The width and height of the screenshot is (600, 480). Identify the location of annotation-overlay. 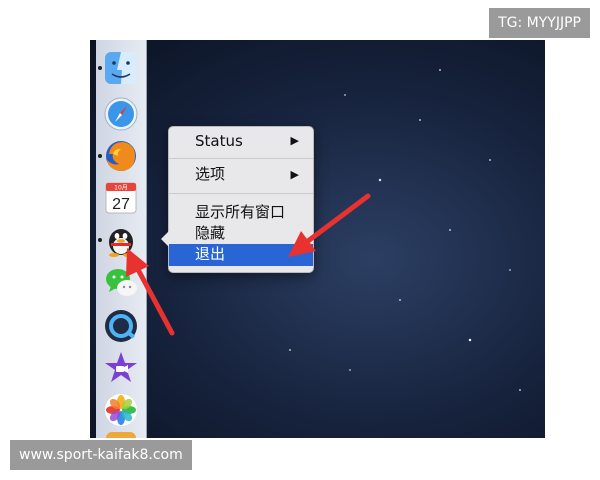
(248, 264).